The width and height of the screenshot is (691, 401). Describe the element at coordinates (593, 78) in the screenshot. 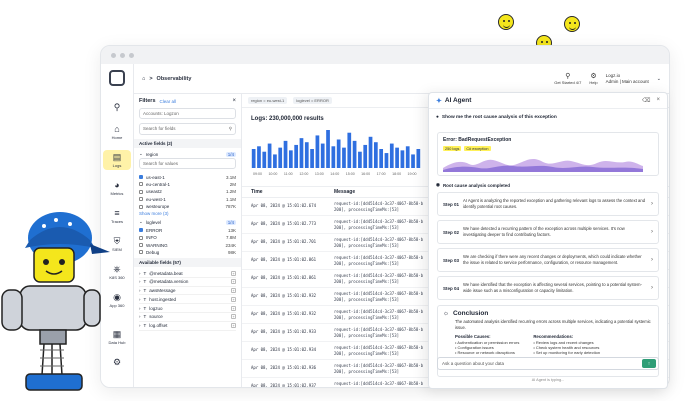

I see `help-button: ⚙ Help` at that location.